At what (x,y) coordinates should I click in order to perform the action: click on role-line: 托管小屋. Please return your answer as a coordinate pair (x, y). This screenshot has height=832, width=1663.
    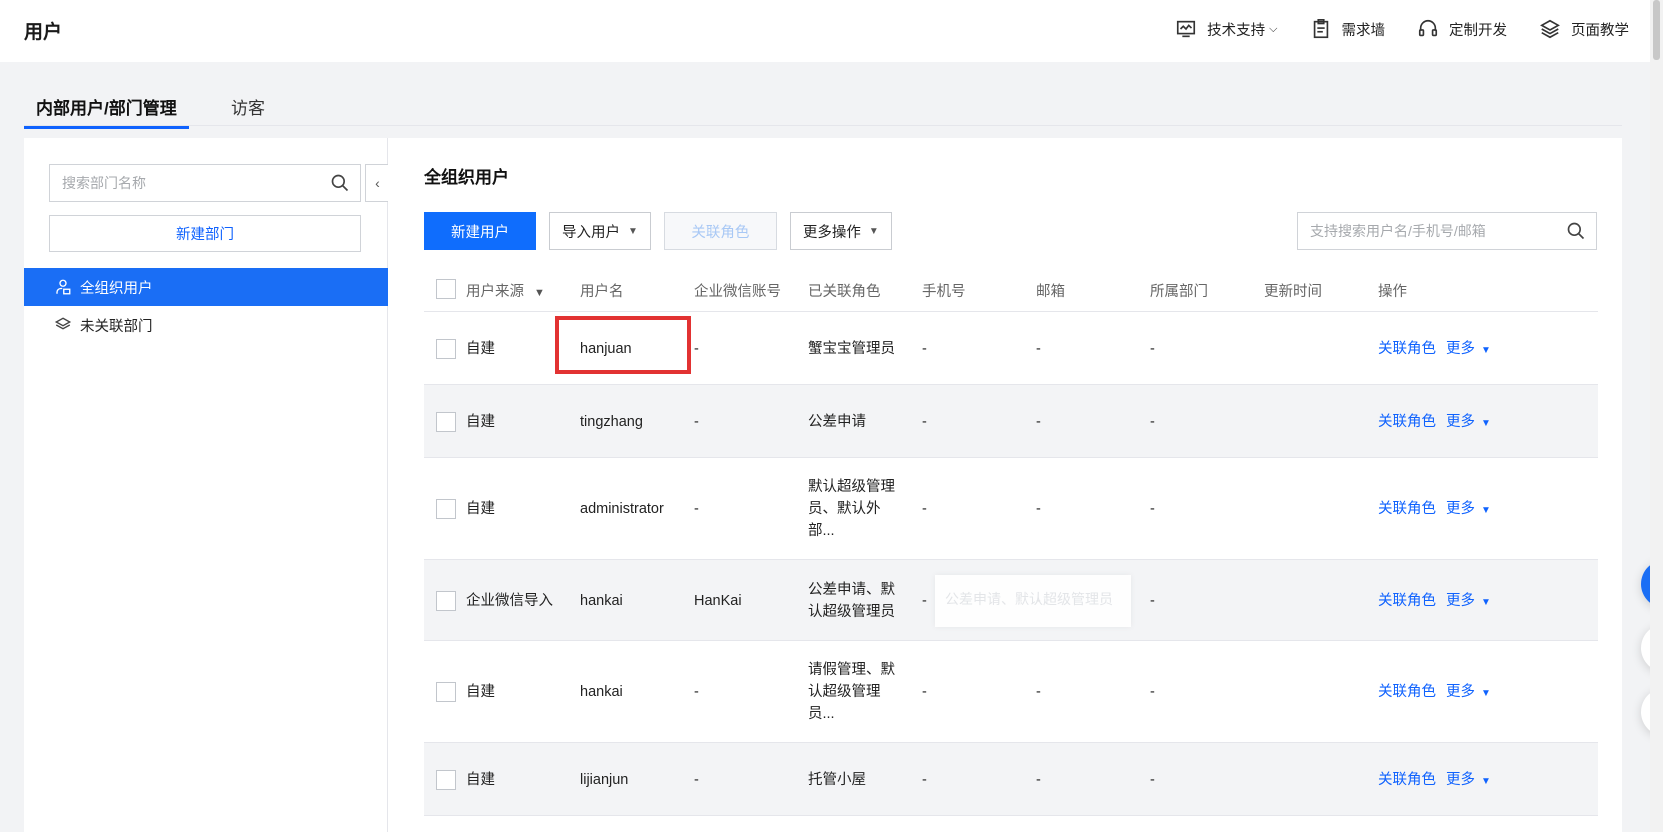
    Looking at the image, I should click on (837, 779).